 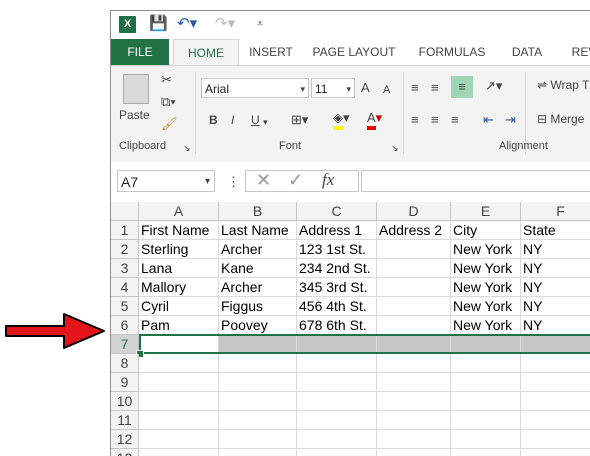 I want to click on redo-icon: ↷▾, so click(x=225, y=24).